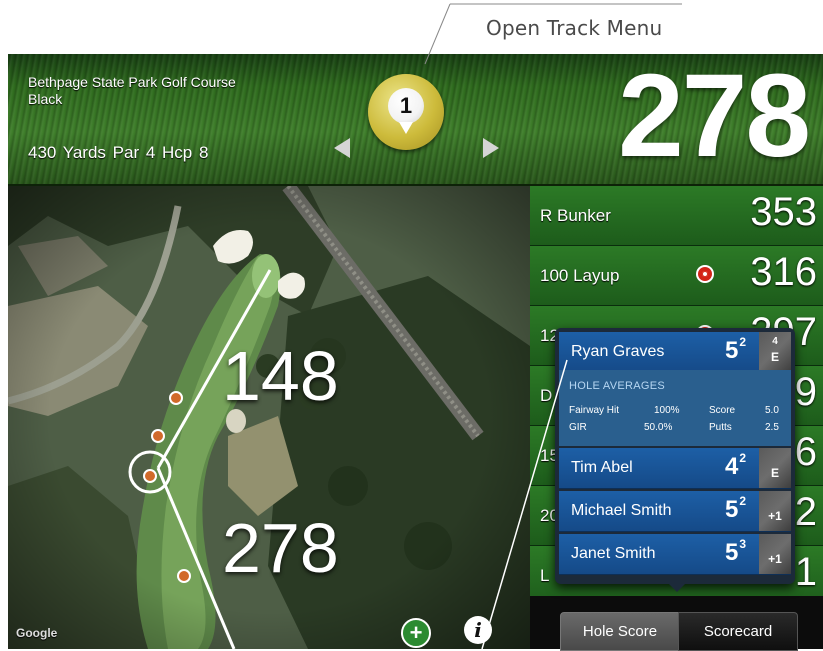  I want to click on golf-ball-icon: 1, so click(406, 106).